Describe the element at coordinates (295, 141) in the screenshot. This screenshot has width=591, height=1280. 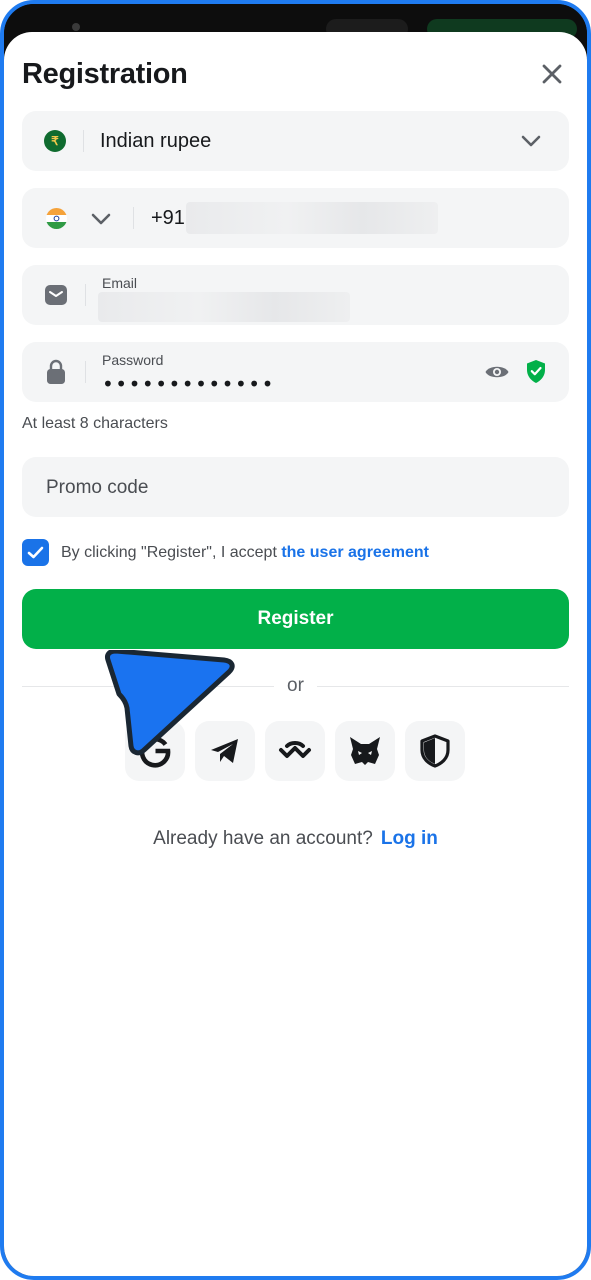
I see `currency-select: ₹ Indian rupee` at that location.